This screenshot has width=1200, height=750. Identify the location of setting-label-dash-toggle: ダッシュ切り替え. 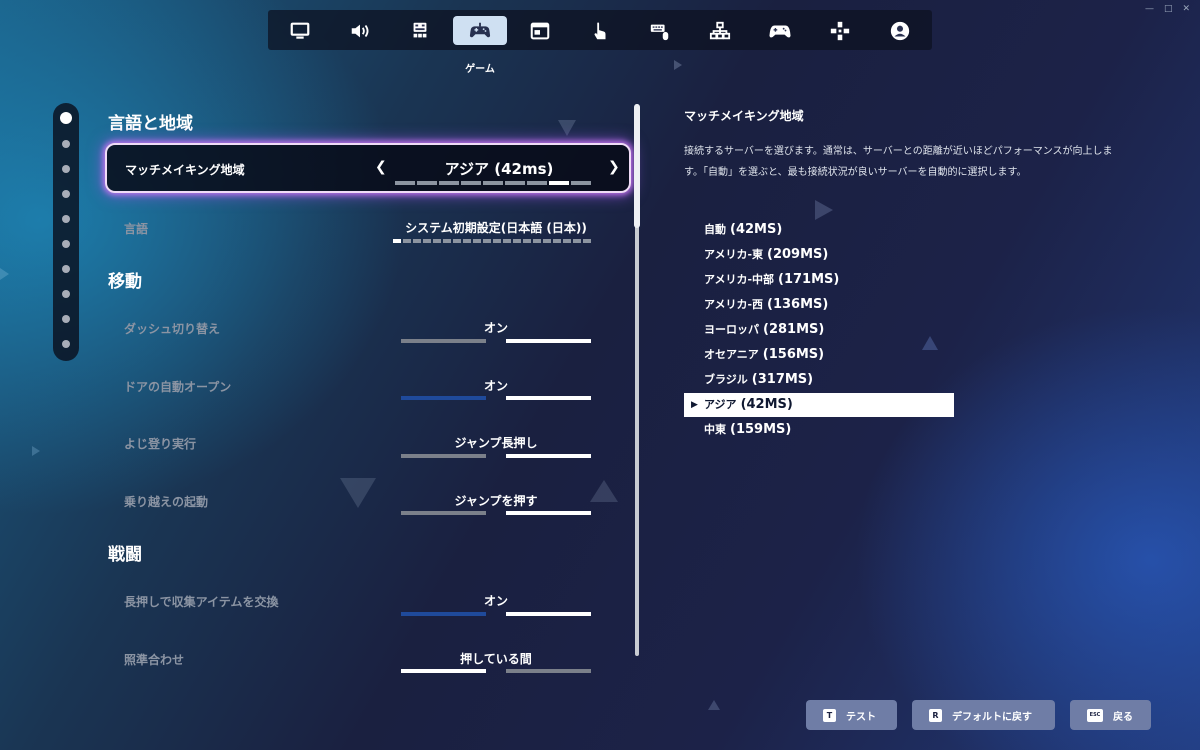
(172, 329).